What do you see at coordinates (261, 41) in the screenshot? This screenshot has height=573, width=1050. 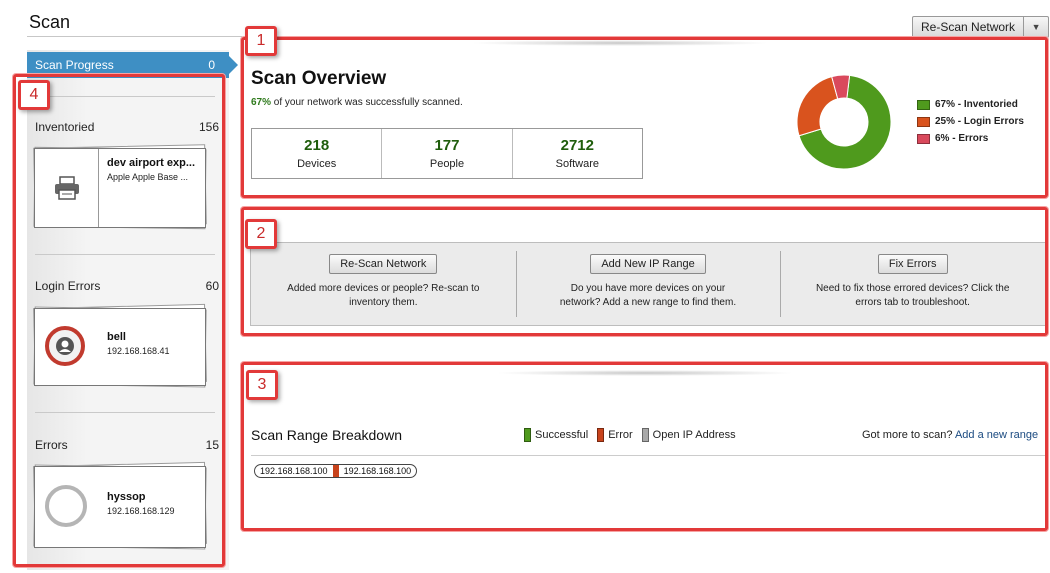 I see `callout-number-1: 1` at bounding box center [261, 41].